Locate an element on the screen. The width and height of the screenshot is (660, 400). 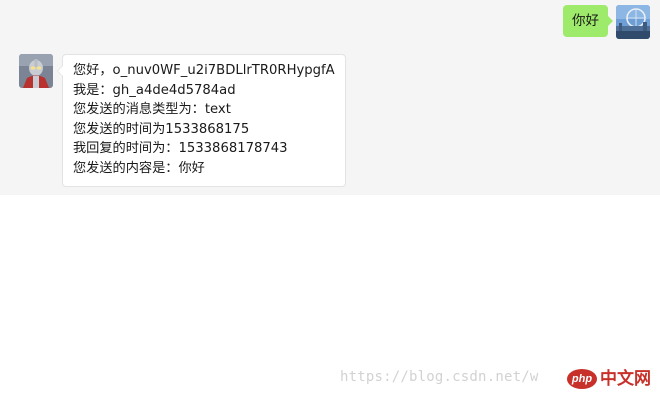
bot-avatar is located at coordinates (36, 71).